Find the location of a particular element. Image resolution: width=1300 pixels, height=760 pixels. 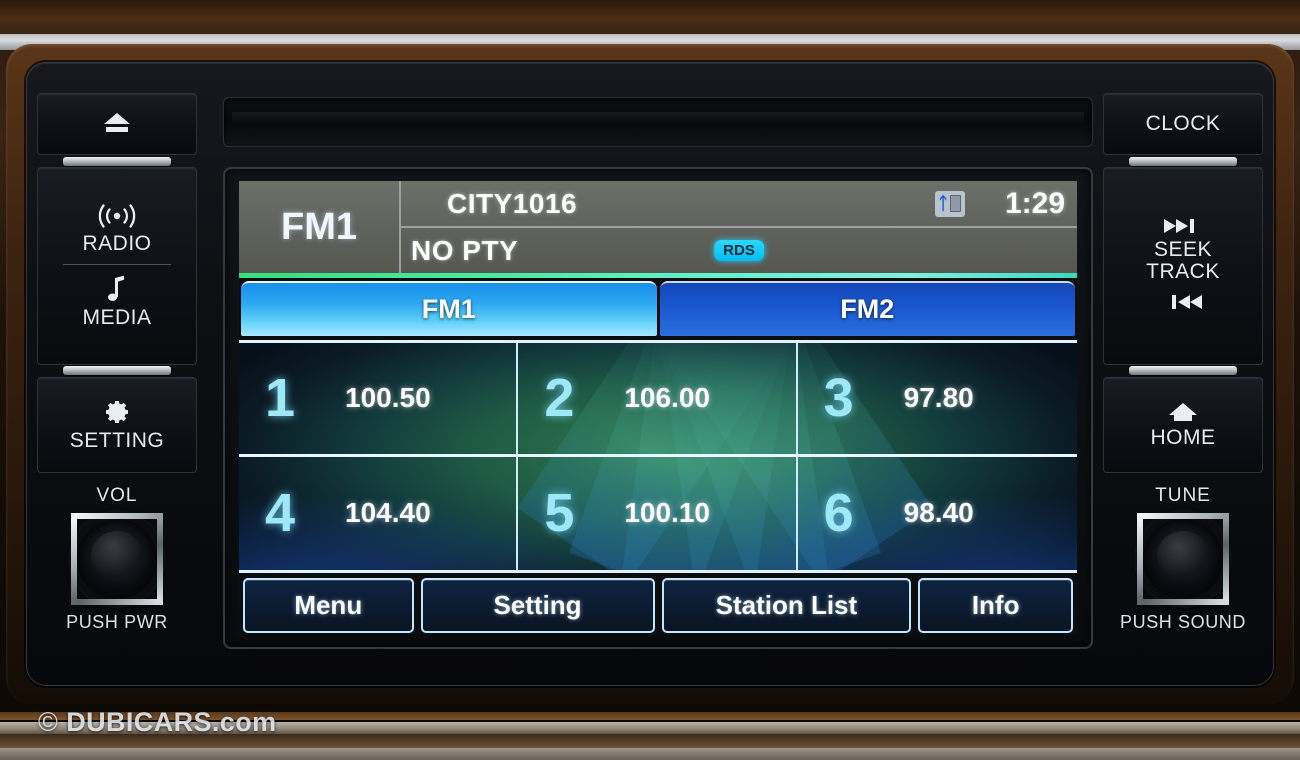

preset-number: 1 is located at coordinates (280, 398).